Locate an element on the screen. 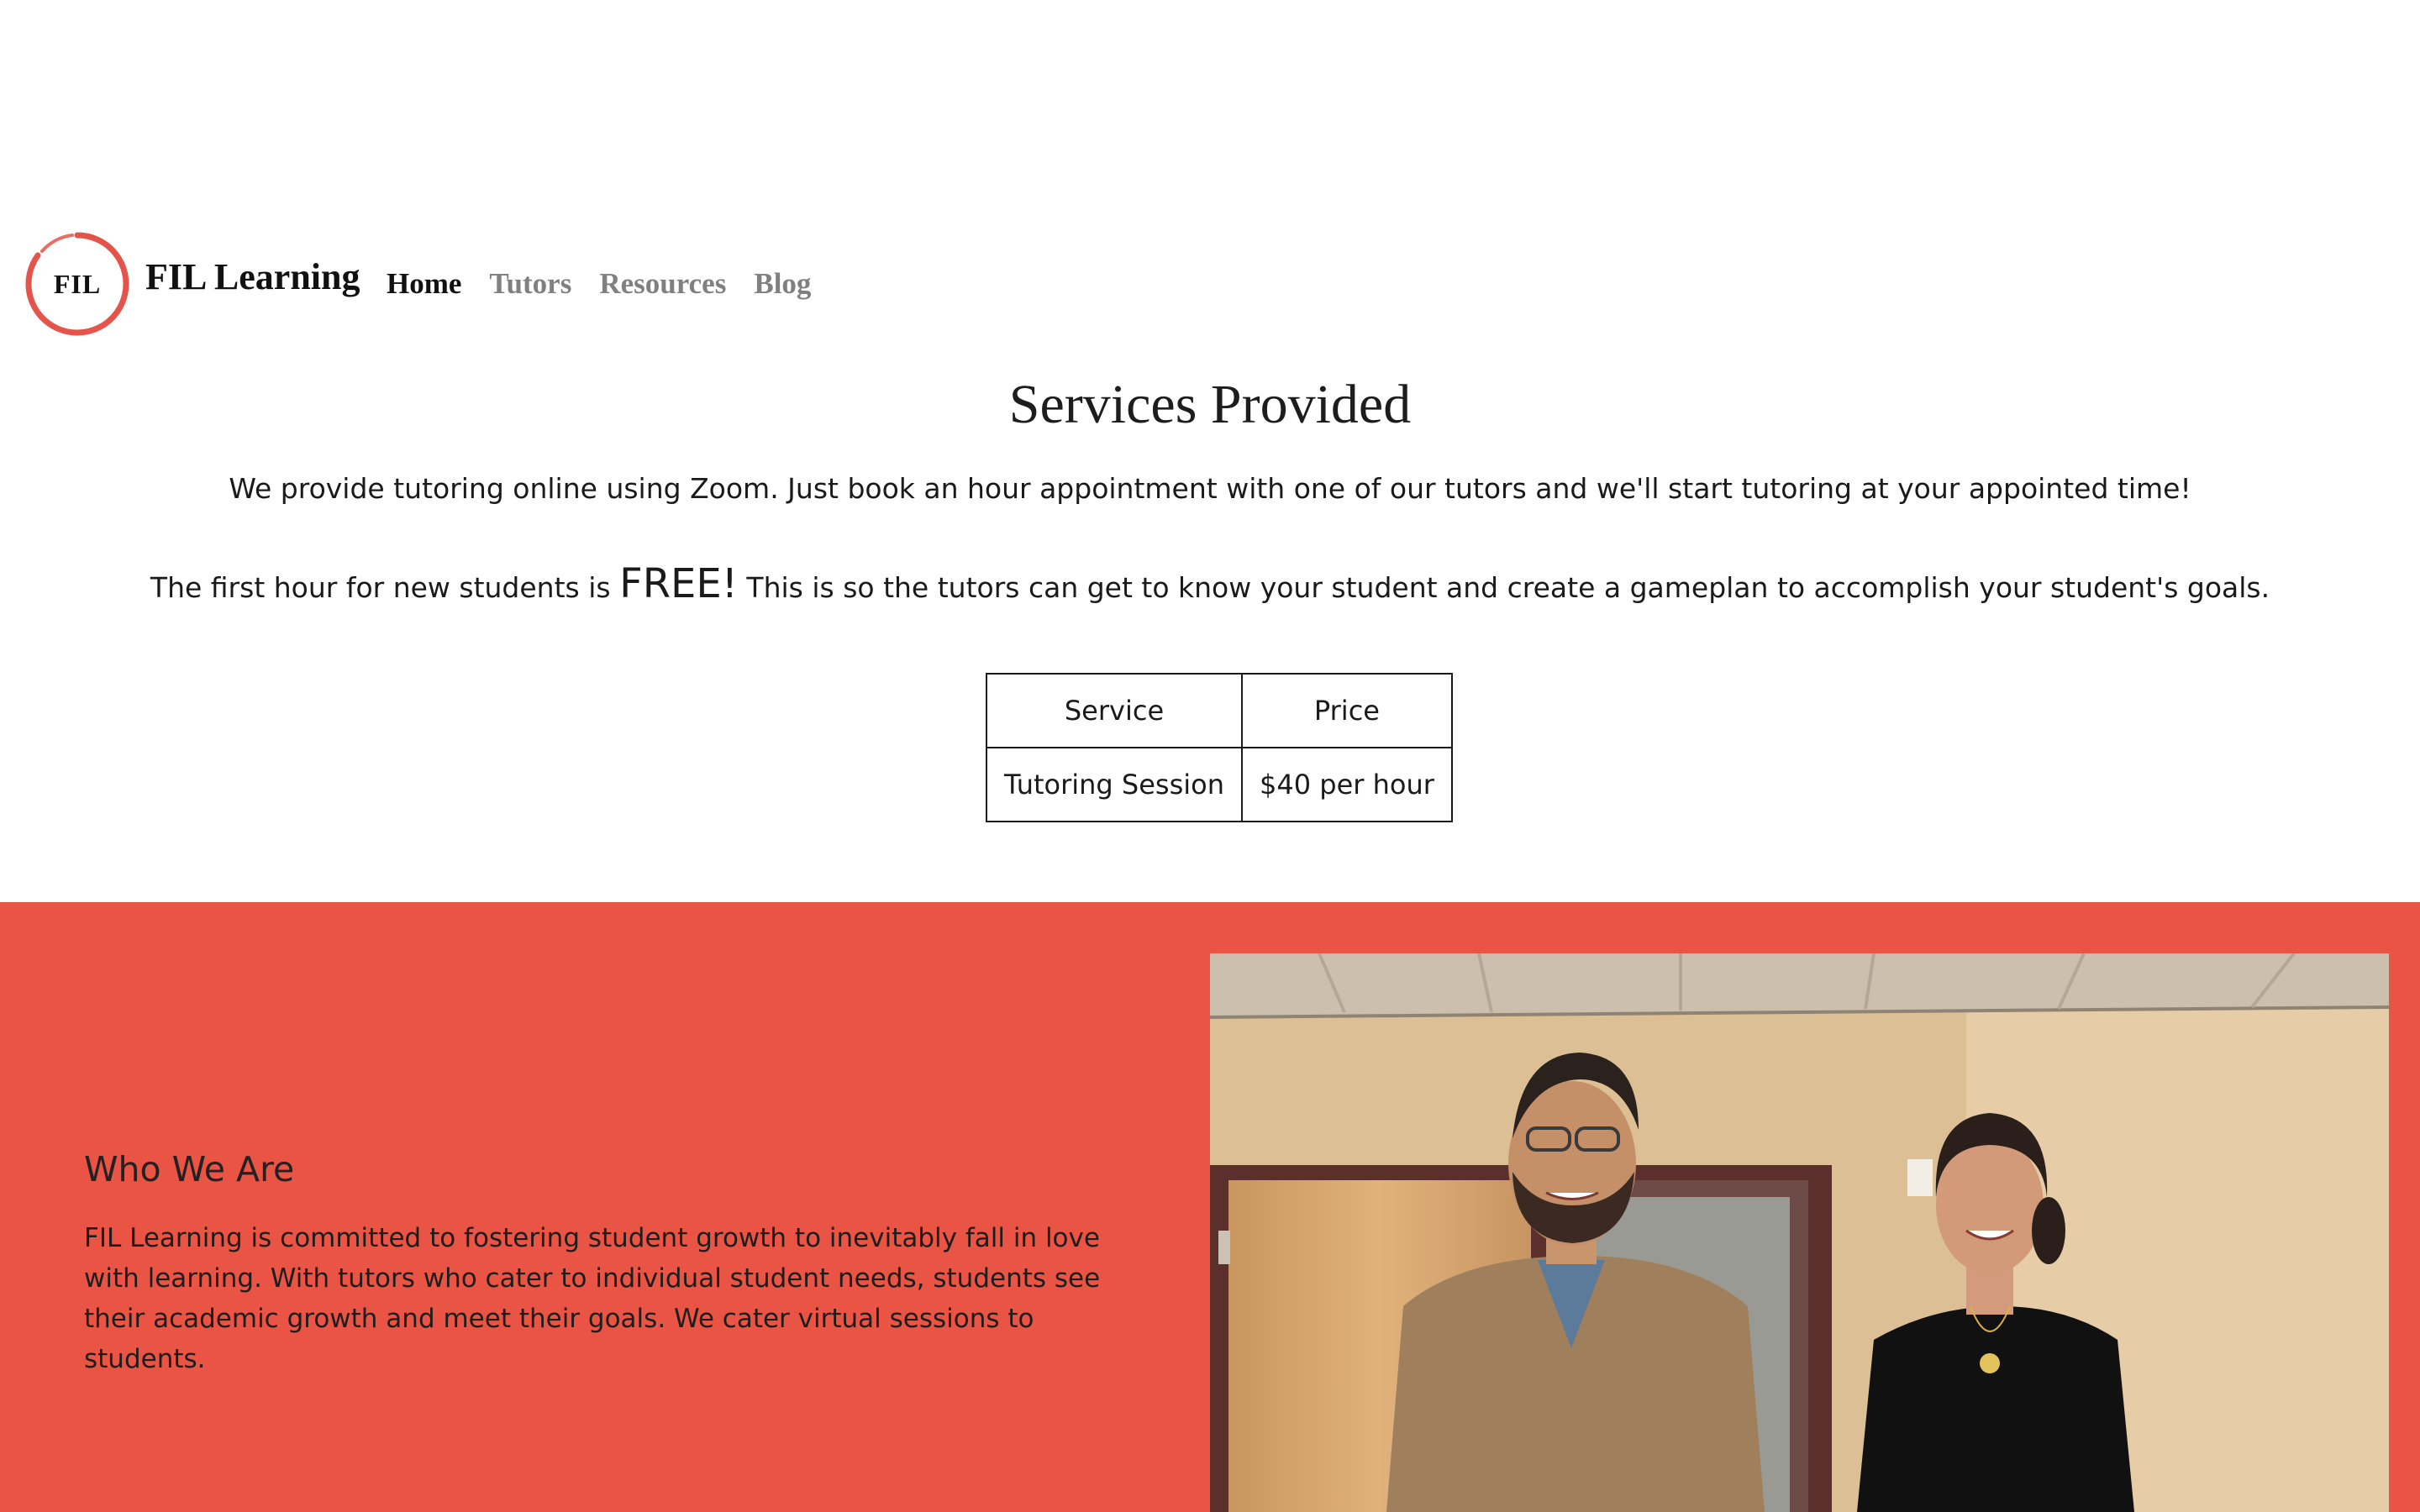 The width and height of the screenshot is (2420, 1512). table-cell-price: $40 per hour is located at coordinates (1347, 784).